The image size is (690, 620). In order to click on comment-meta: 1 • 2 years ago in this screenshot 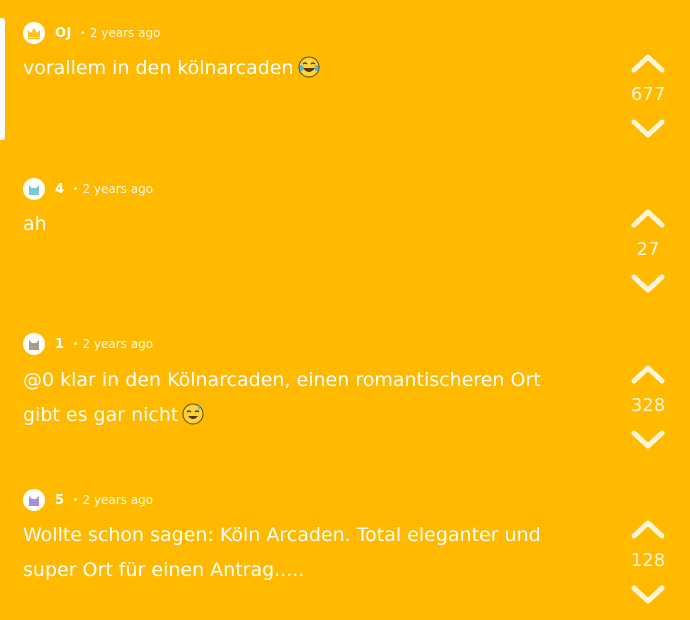, I will do `click(88, 344)`.